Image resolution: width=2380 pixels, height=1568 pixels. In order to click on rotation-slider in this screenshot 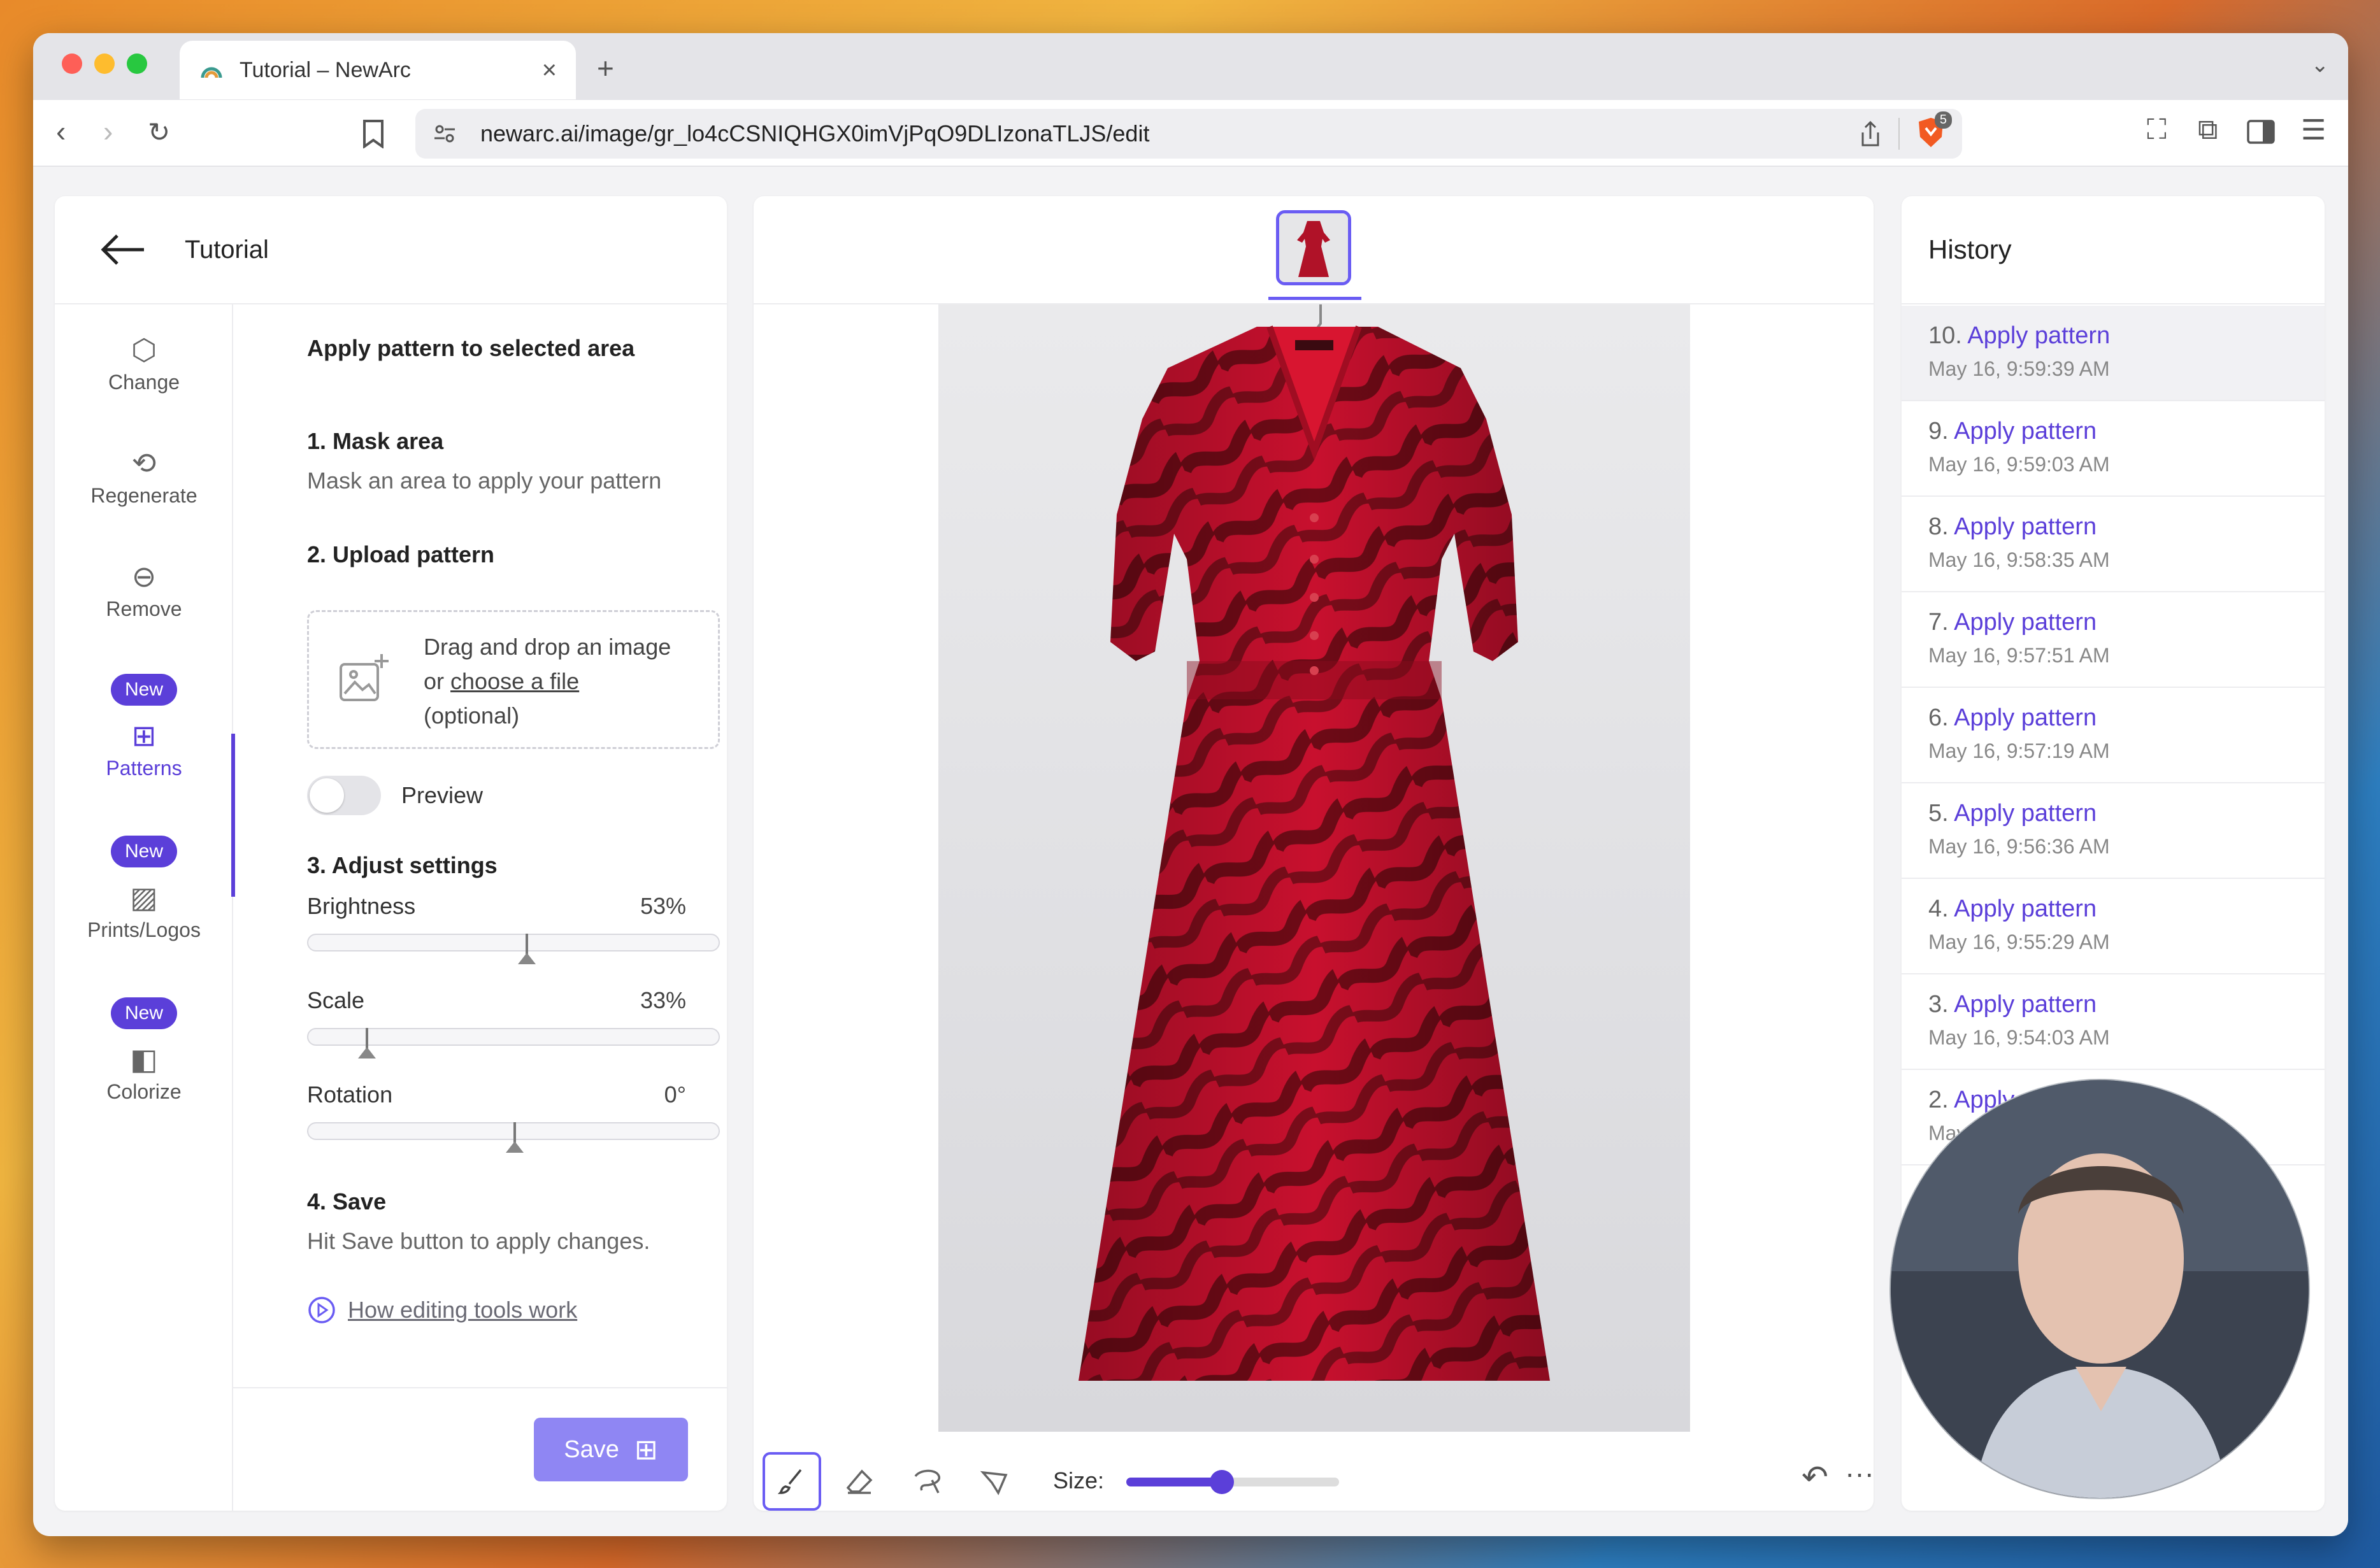, I will do `click(513, 1137)`.